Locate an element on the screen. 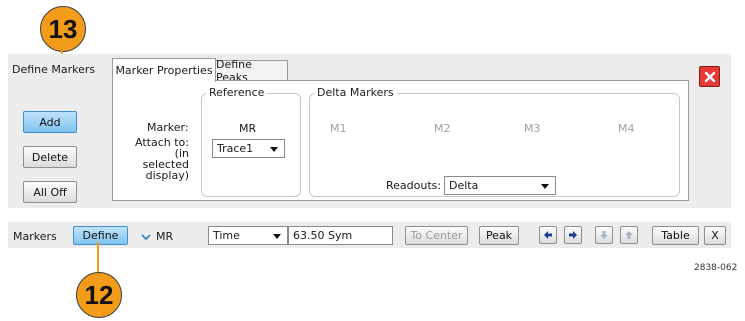 Image resolution: width=745 pixels, height=321 pixels. callout-13: 13 is located at coordinates (63, 29).